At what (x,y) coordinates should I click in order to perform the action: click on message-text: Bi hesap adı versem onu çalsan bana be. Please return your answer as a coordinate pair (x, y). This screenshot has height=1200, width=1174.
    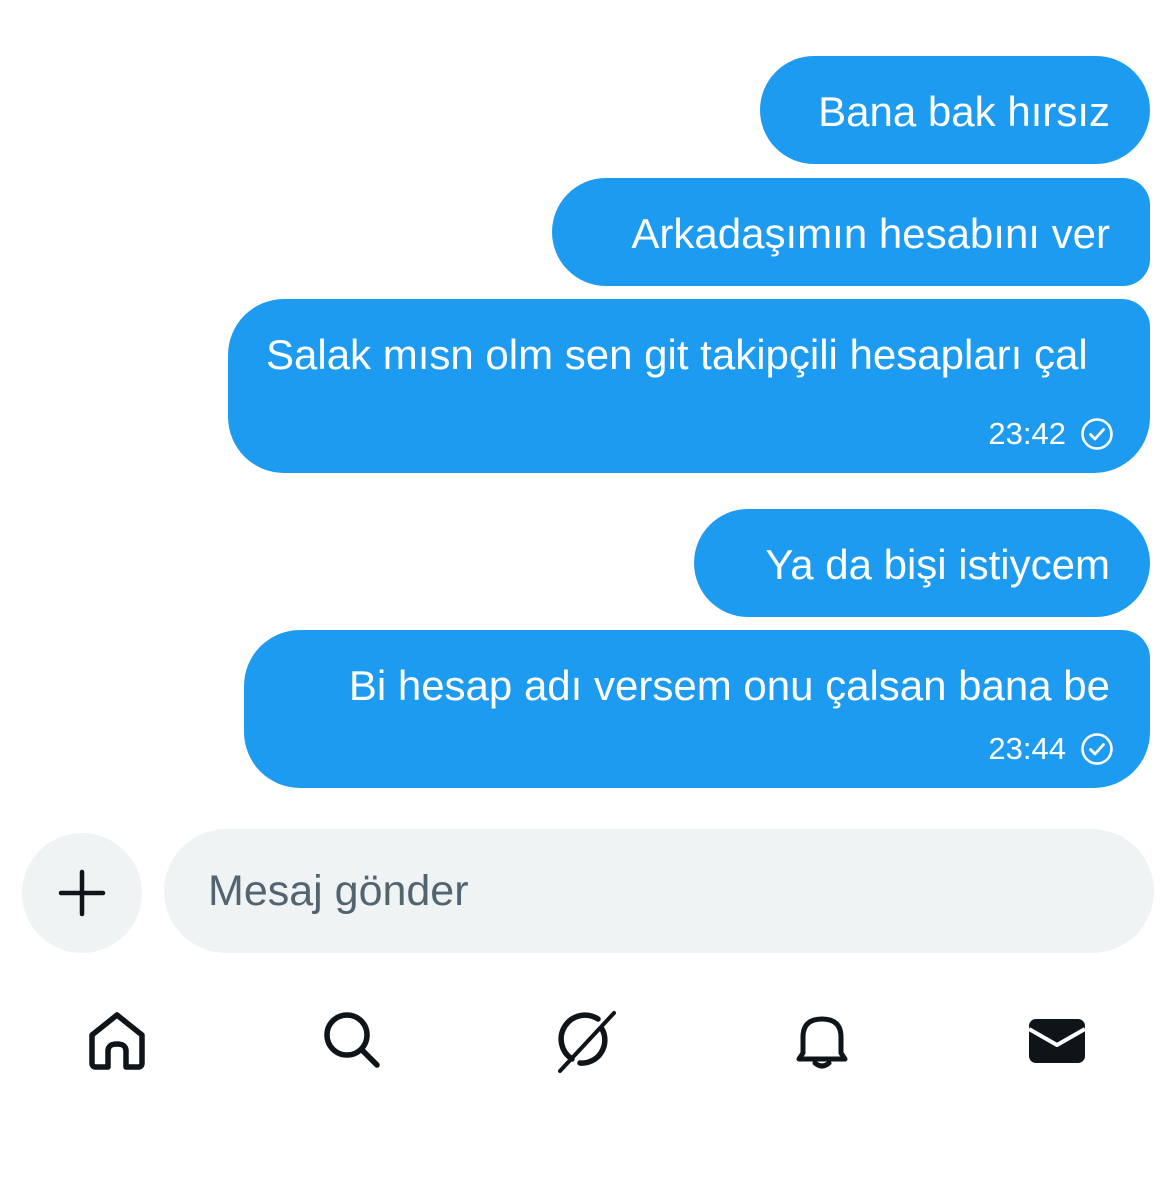
    Looking at the image, I should click on (729, 685).